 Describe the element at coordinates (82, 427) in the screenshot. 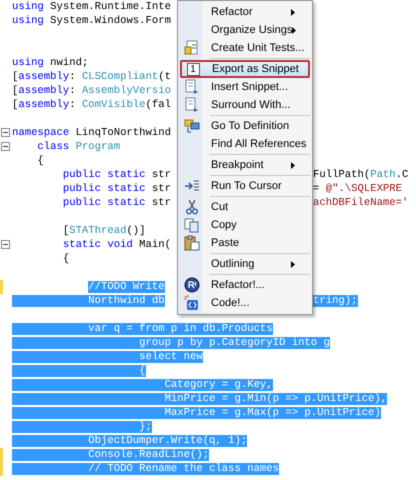

I see `code-text: };` at that location.